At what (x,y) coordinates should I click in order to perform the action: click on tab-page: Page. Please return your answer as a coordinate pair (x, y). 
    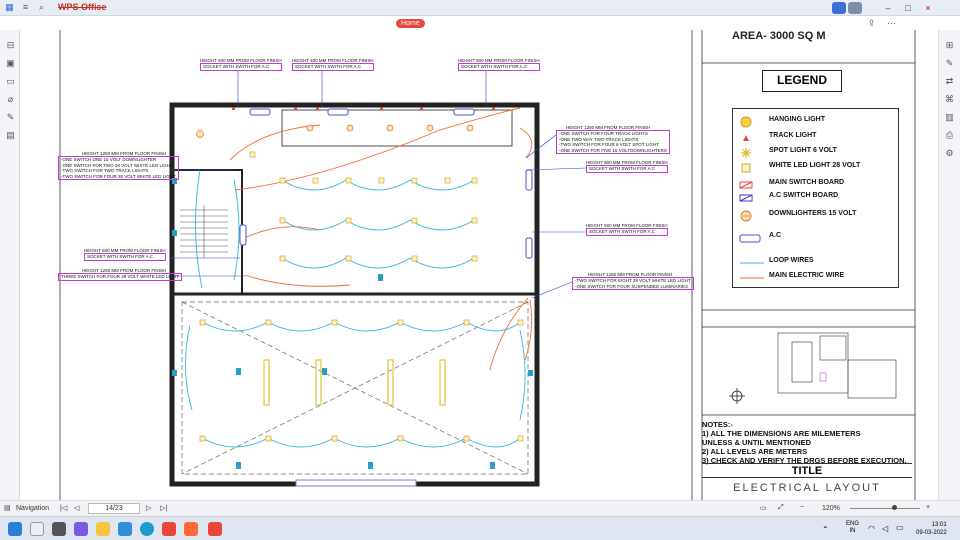
    Looking at the image, I should click on (544, 23).